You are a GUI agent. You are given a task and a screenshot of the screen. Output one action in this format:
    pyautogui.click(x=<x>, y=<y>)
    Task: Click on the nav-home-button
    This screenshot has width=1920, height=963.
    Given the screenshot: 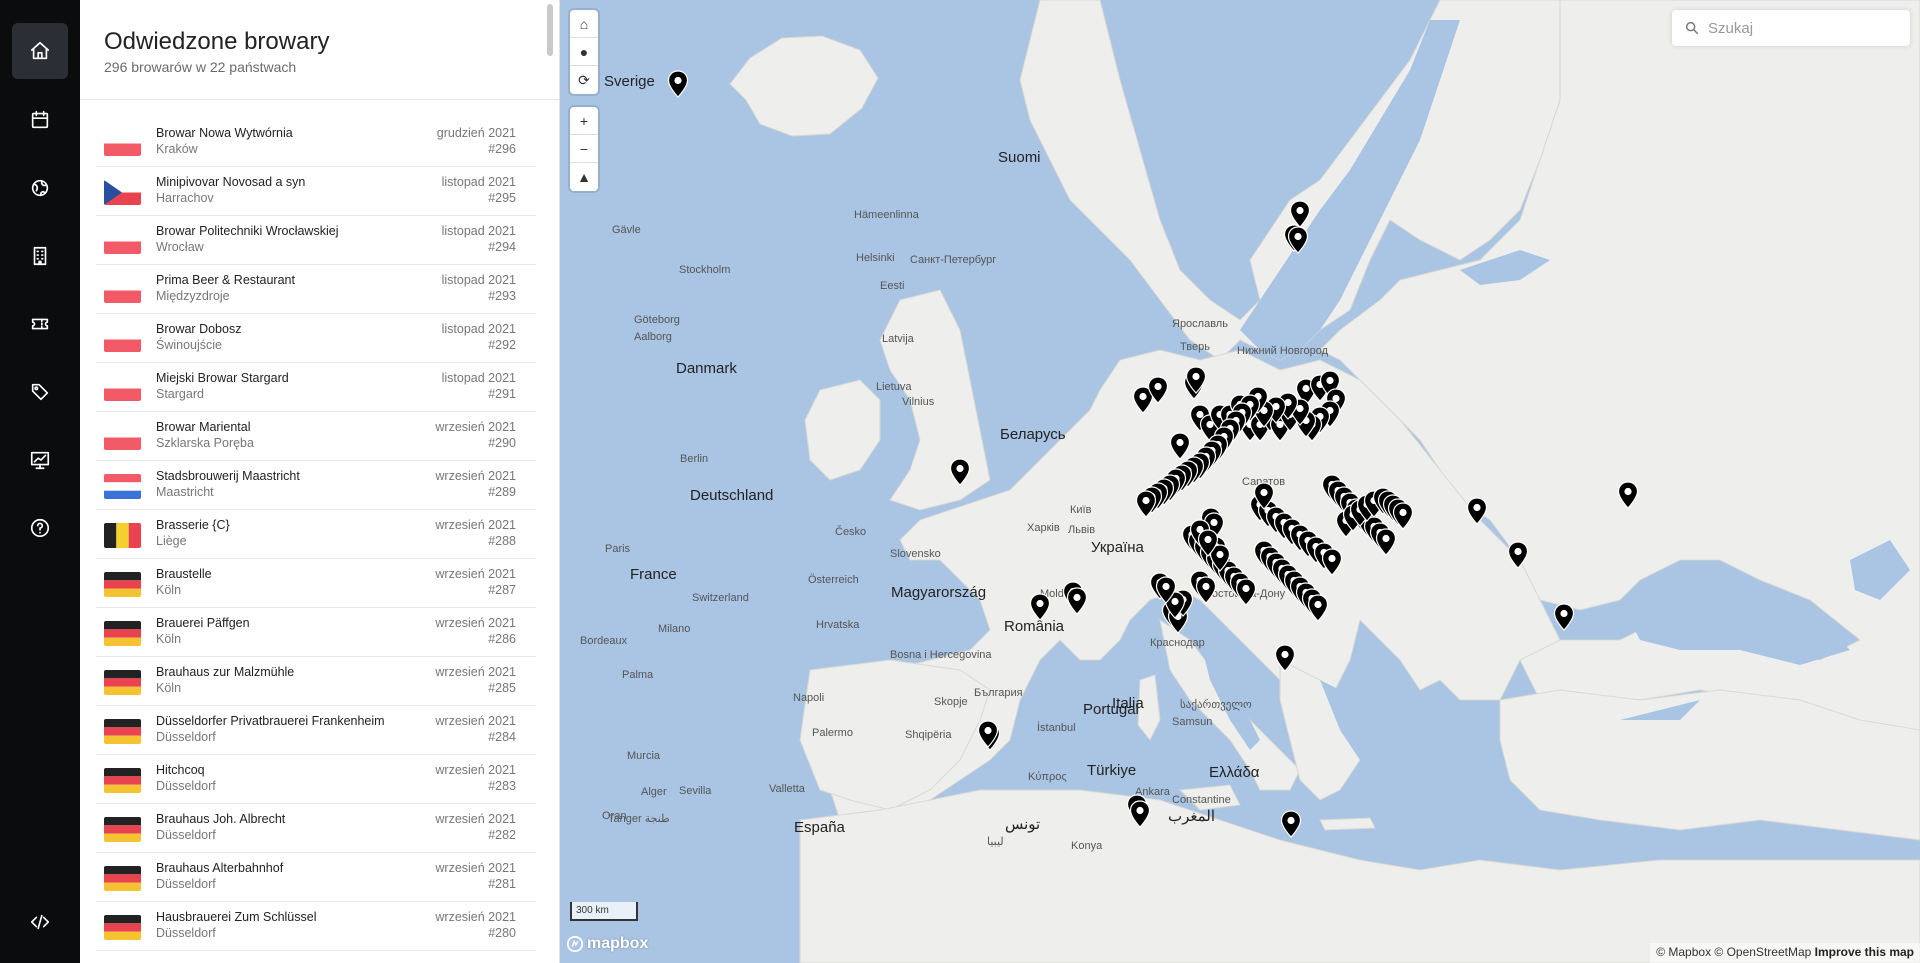 What is the action you would take?
    pyautogui.click(x=40, y=51)
    